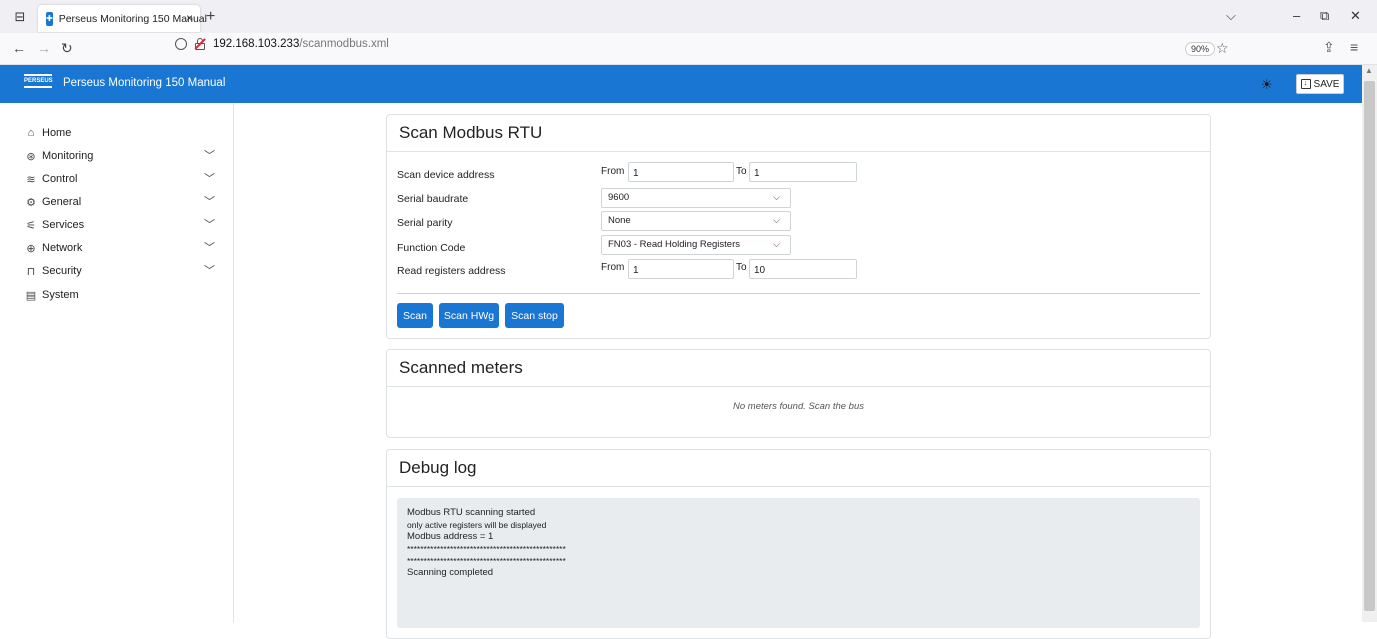 The image size is (1377, 639). What do you see at coordinates (534, 315) in the screenshot?
I see `scan-stop-button: Scan stop` at bounding box center [534, 315].